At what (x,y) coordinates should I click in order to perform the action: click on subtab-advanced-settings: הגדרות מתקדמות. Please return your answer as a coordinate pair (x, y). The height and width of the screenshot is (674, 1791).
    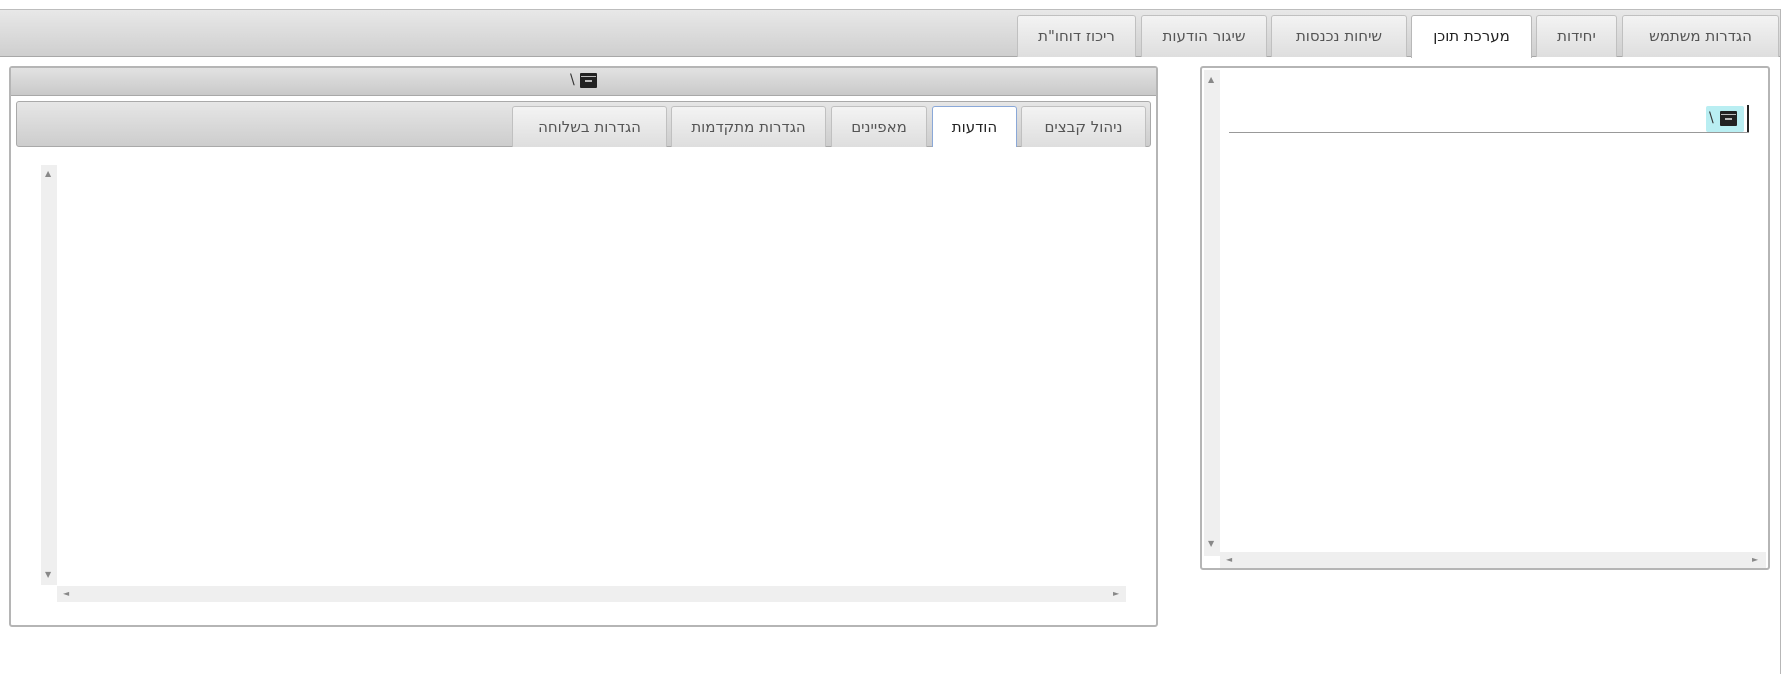
    Looking at the image, I should click on (748, 126).